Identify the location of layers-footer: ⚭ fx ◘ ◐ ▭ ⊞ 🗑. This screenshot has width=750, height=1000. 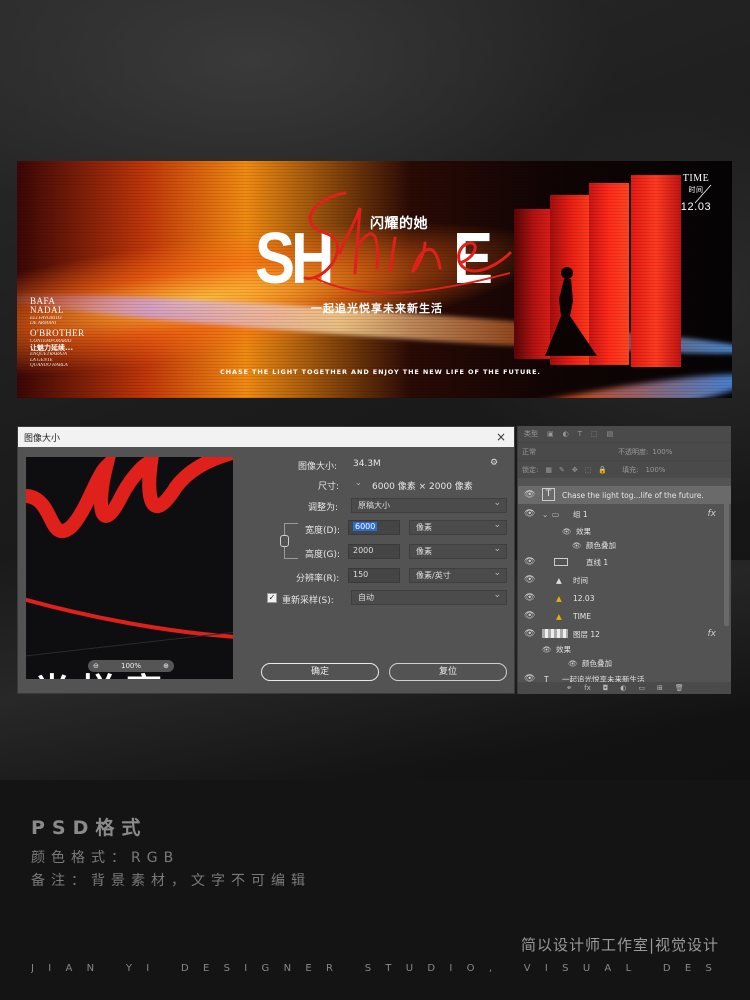
(624, 688).